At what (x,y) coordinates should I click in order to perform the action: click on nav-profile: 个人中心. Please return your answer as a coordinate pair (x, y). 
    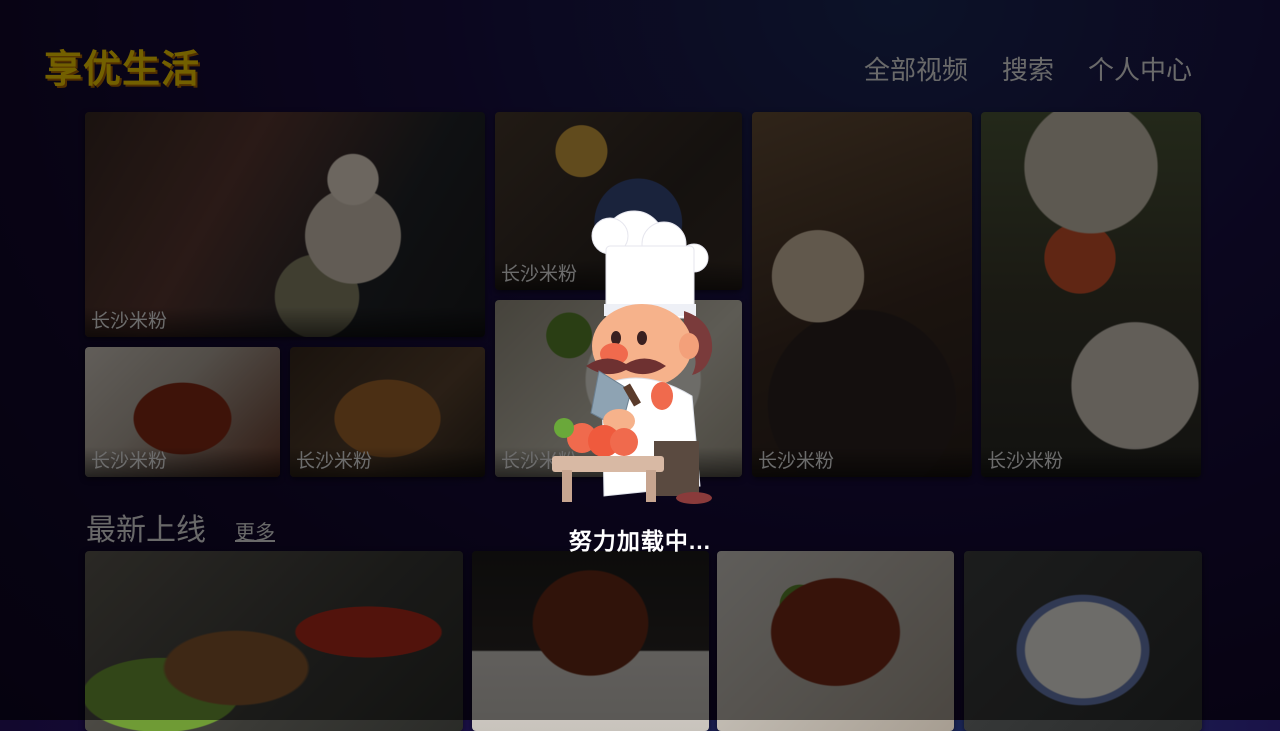
    Looking at the image, I should click on (1140, 68).